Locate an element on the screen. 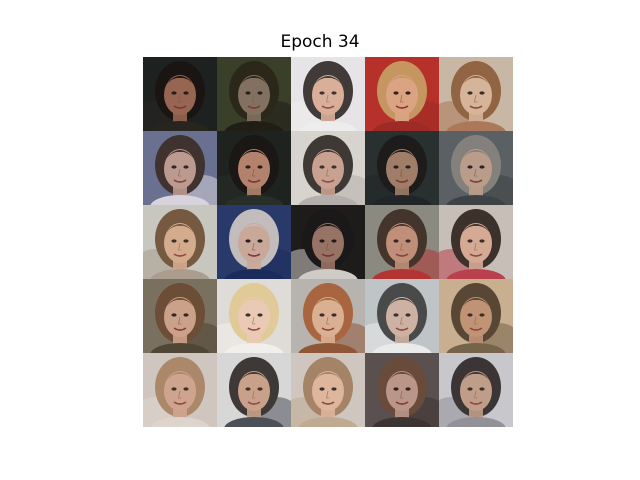 This screenshot has height=480, width=640. face-tile-r2-c4 is located at coordinates (402, 168).